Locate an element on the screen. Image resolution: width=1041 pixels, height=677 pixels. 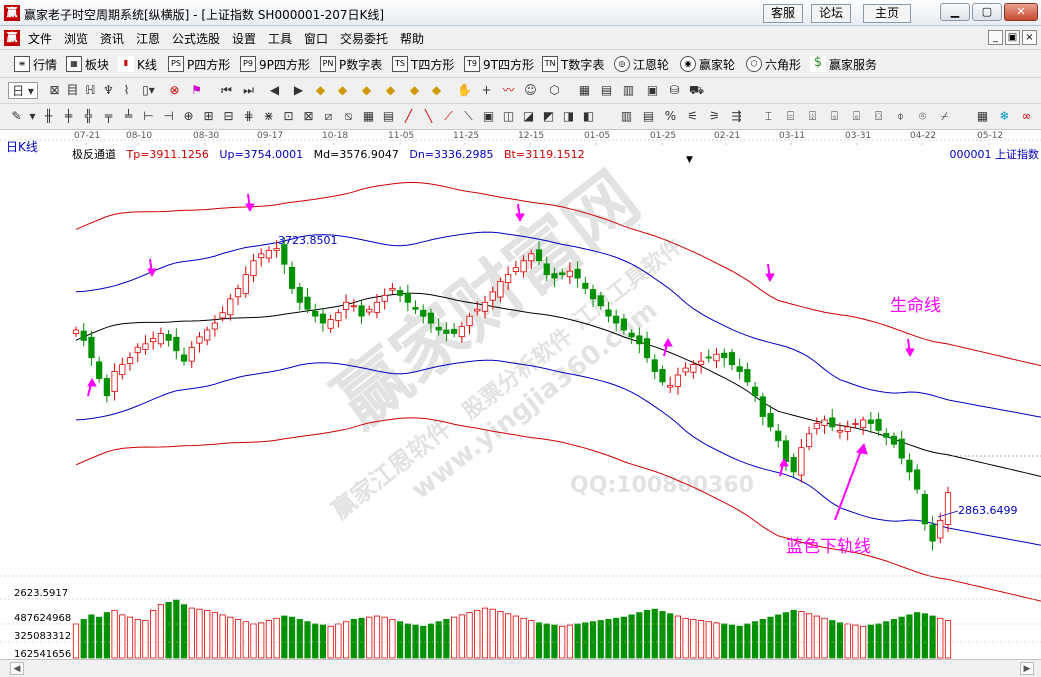
scrollbar: ◀ ▶ is located at coordinates (520, 668).